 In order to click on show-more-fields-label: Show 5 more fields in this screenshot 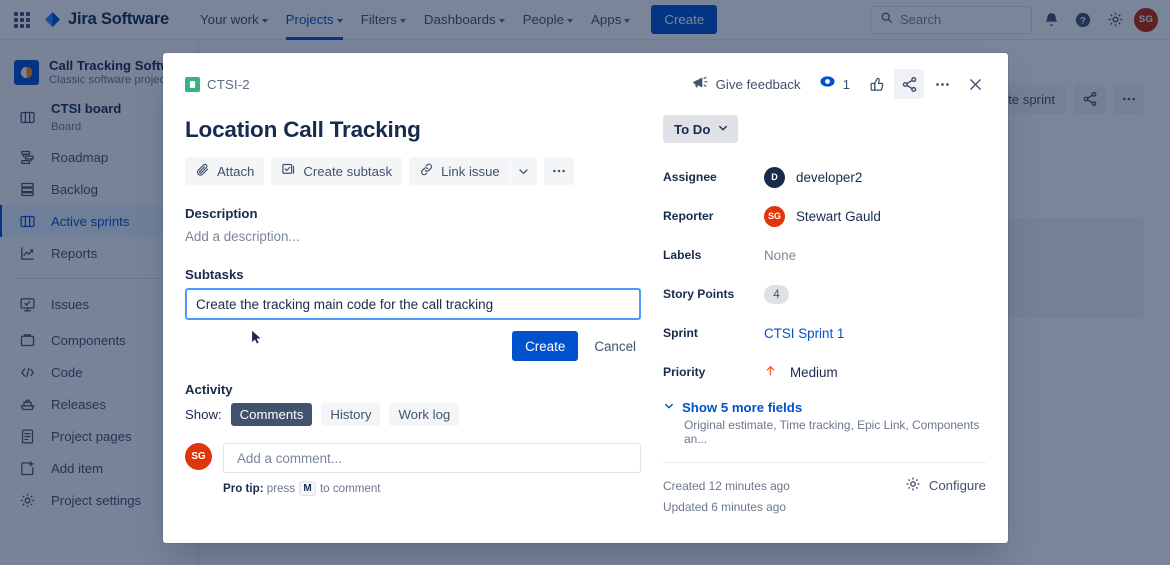, I will do `click(742, 407)`.